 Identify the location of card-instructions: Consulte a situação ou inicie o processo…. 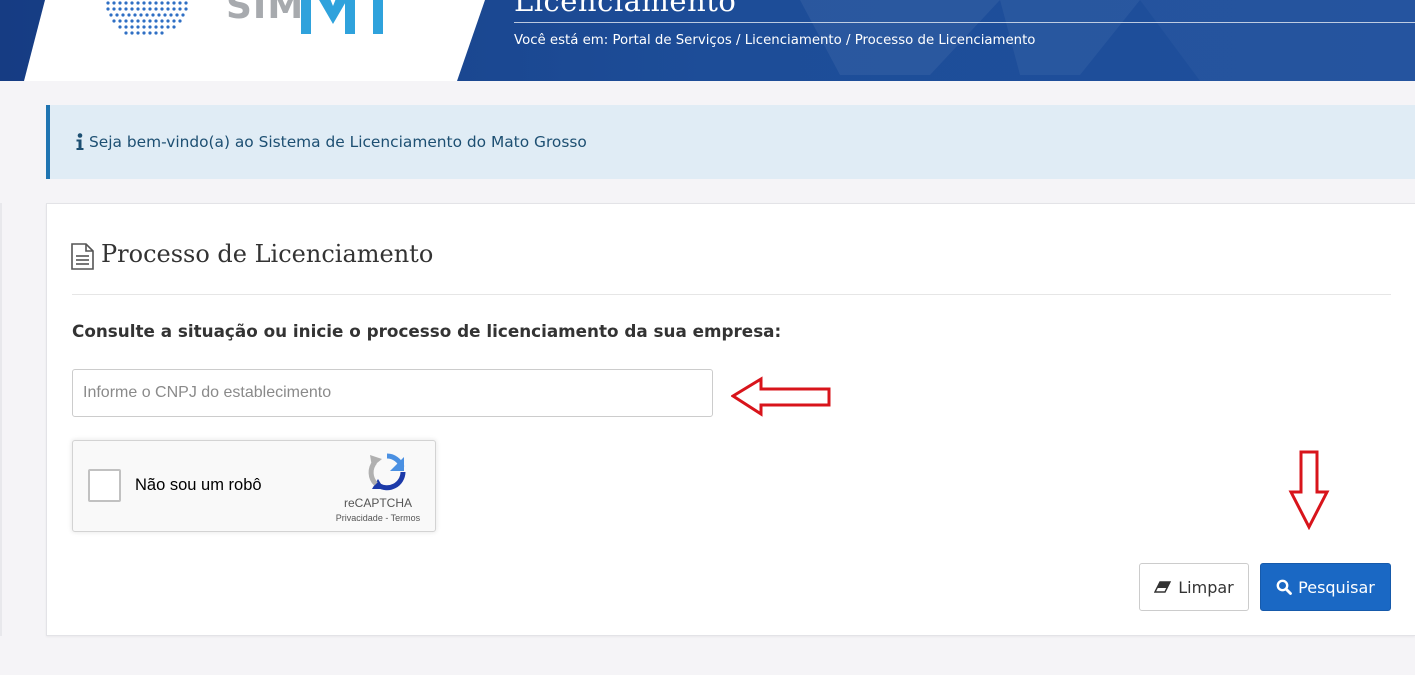
(427, 331).